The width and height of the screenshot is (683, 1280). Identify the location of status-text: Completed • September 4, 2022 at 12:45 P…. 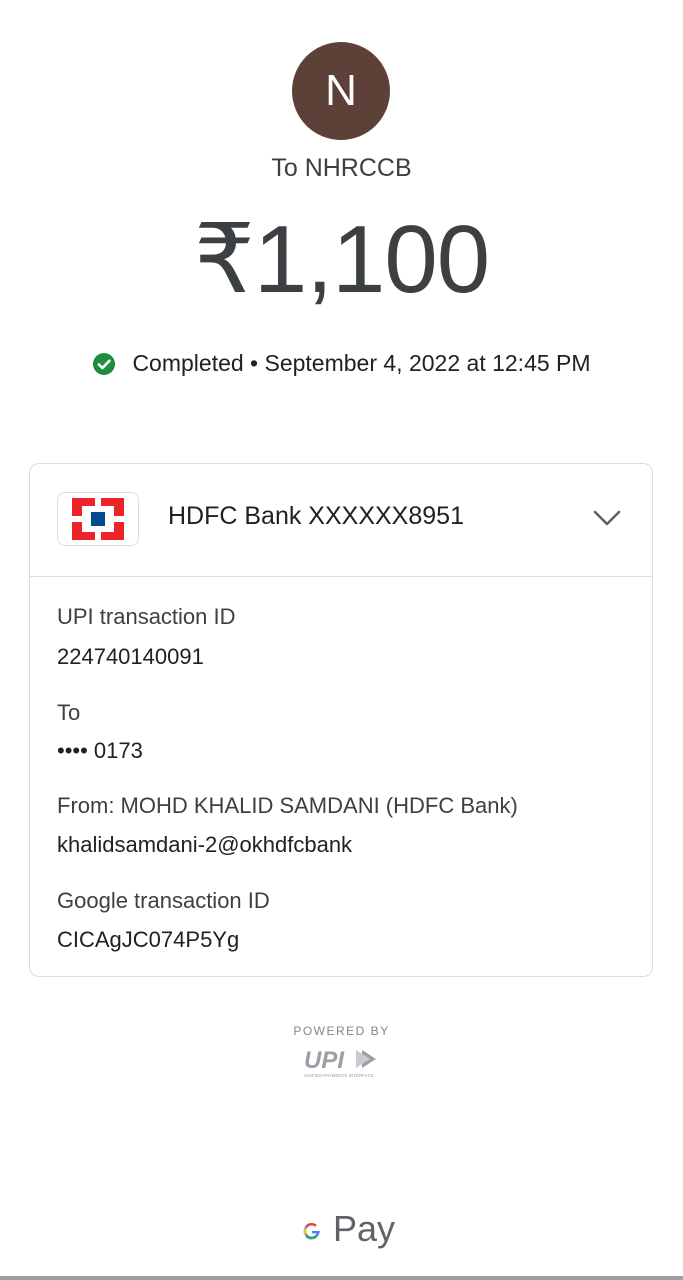
(361, 363).